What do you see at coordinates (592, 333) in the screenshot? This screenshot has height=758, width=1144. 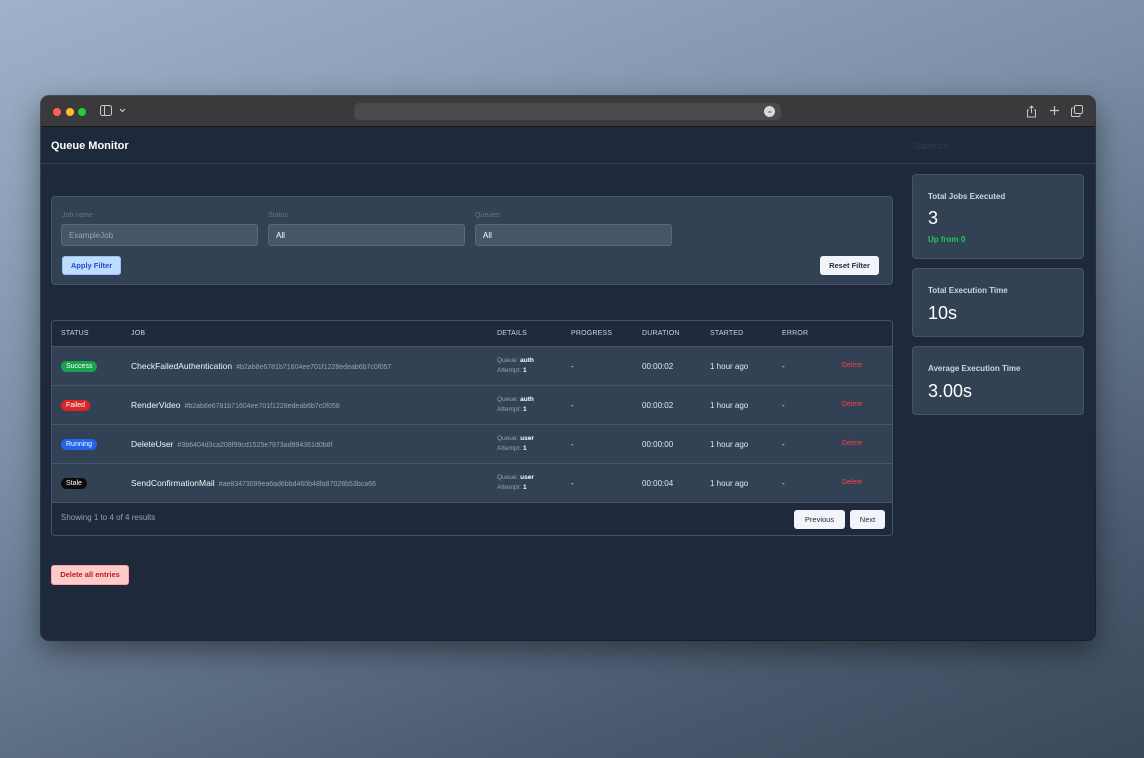 I see `column-header-progress: PROGRESS` at bounding box center [592, 333].